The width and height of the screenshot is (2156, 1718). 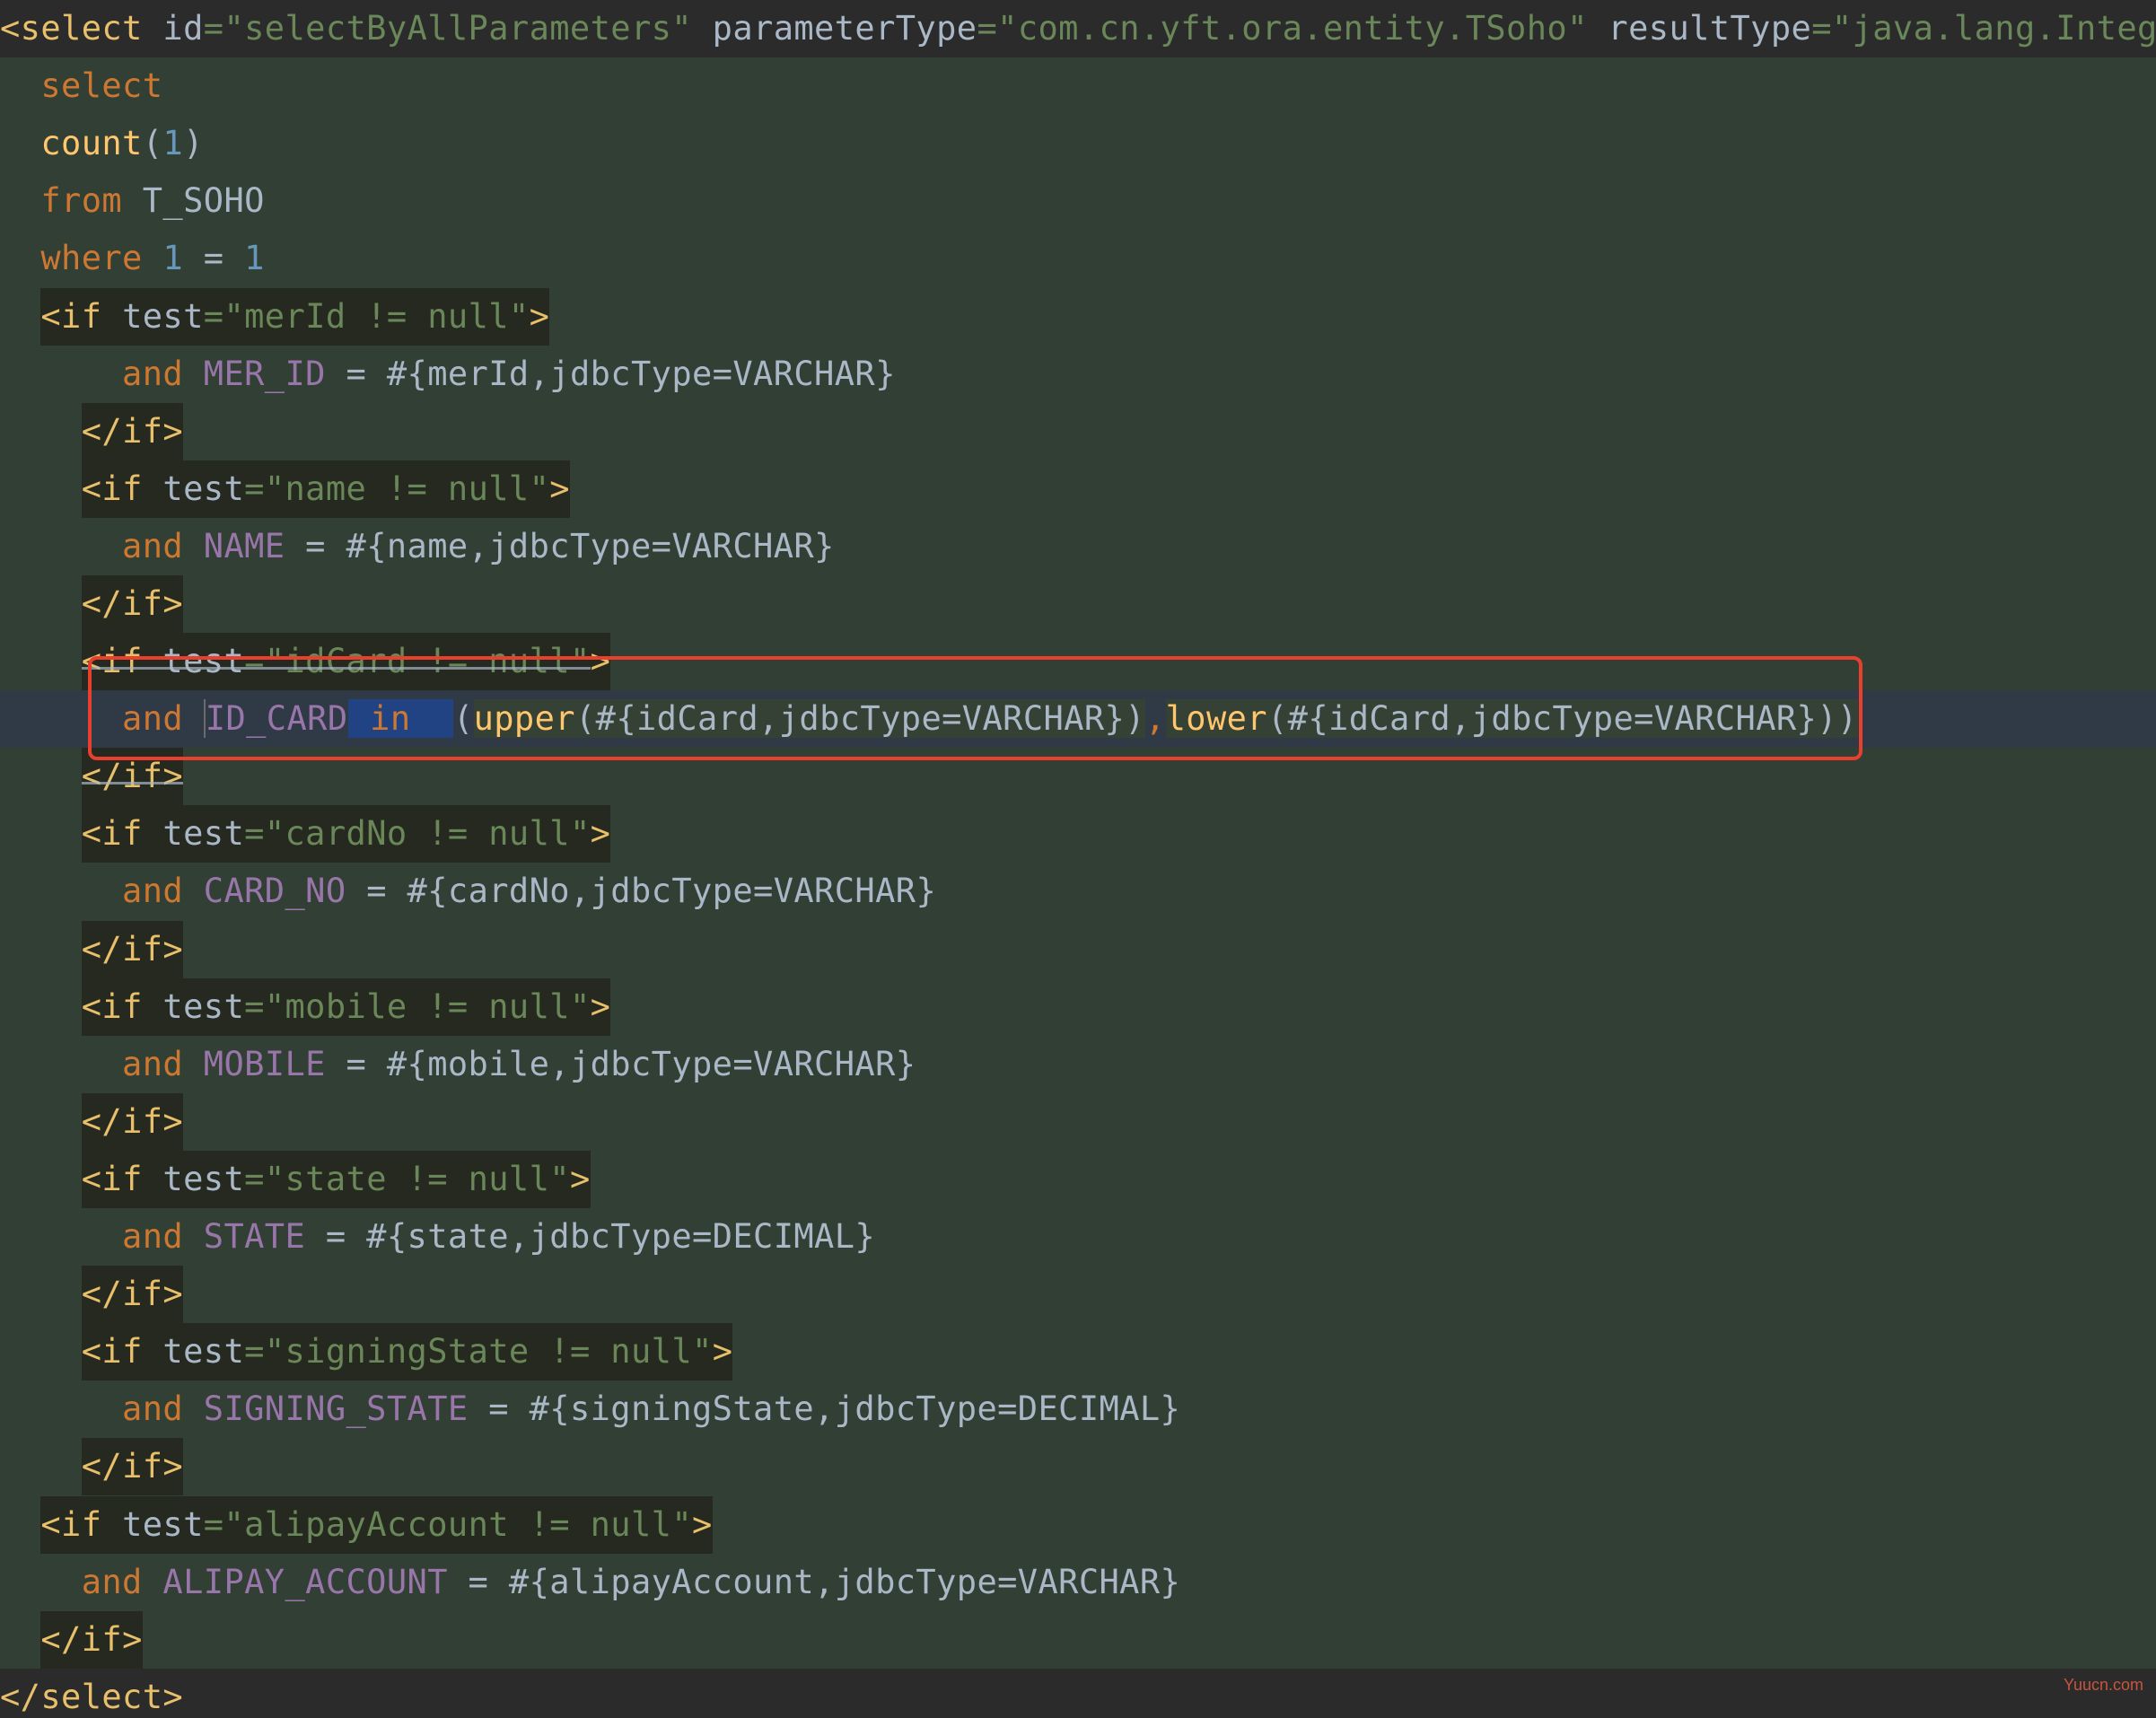 I want to click on code-line: <if test="mobile != null">, so click(x=1078, y=1007).